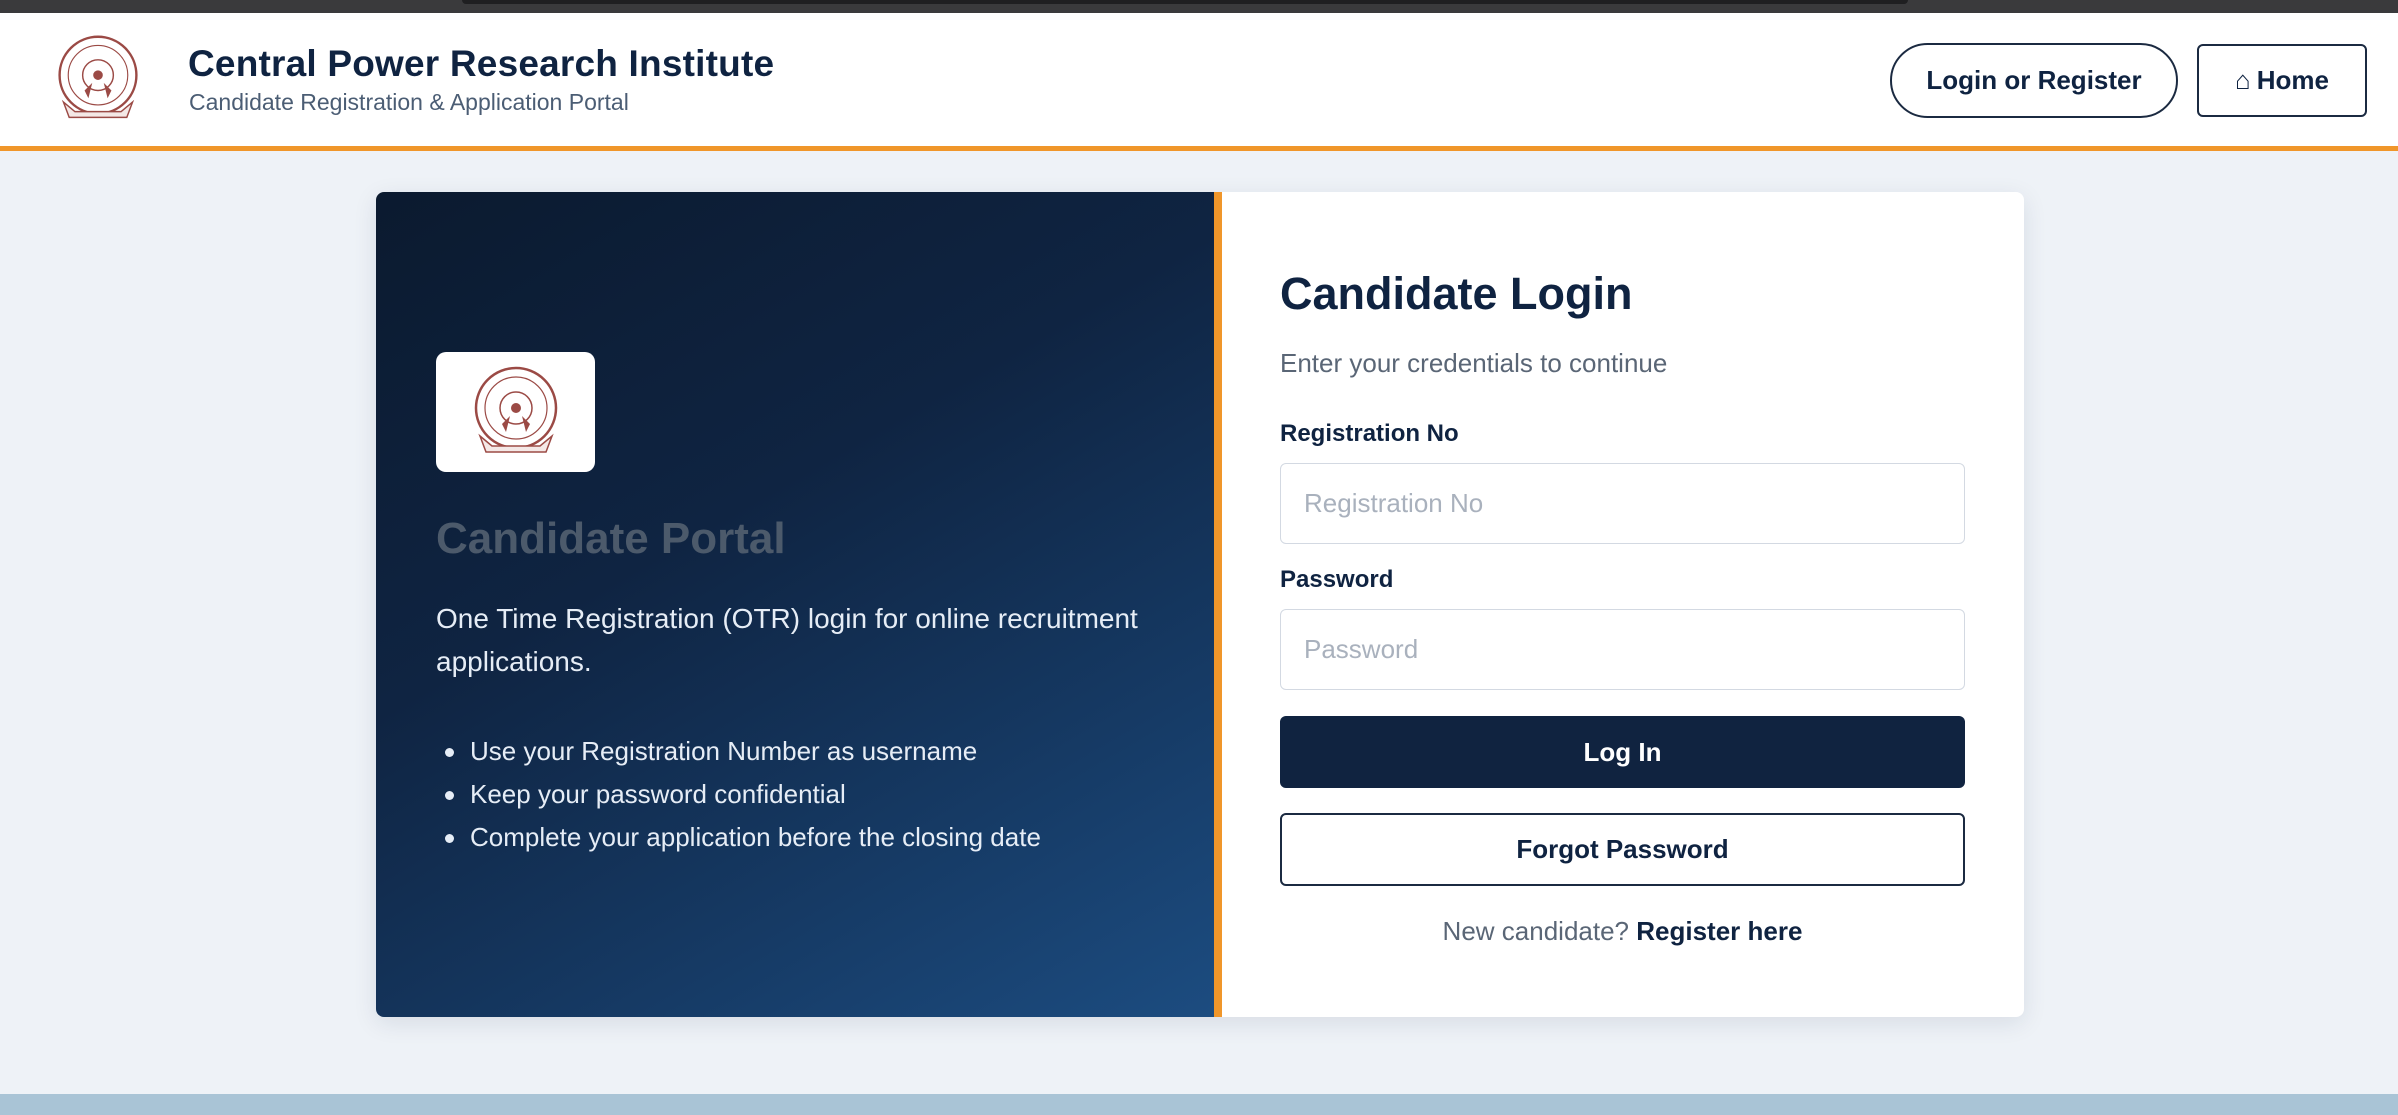 Image resolution: width=2398 pixels, height=1115 pixels. I want to click on site-title: Central Power Research Institute, so click(481, 63).